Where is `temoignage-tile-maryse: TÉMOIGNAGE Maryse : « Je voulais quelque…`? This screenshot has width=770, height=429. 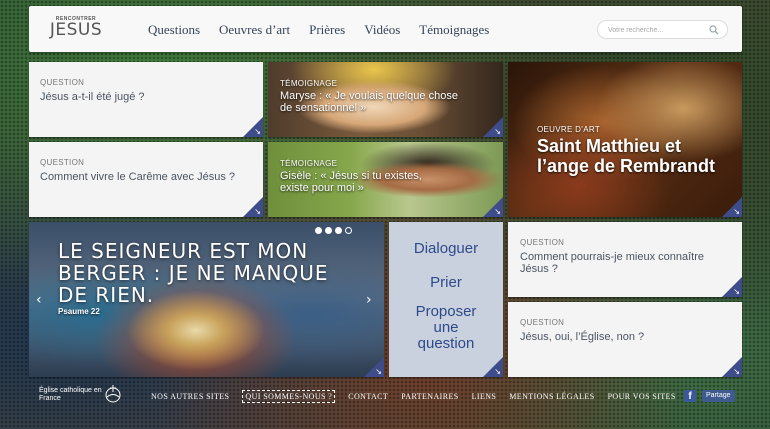 temoignage-tile-maryse: TÉMOIGNAGE Maryse : « Je voulais quelque… is located at coordinates (385, 99).